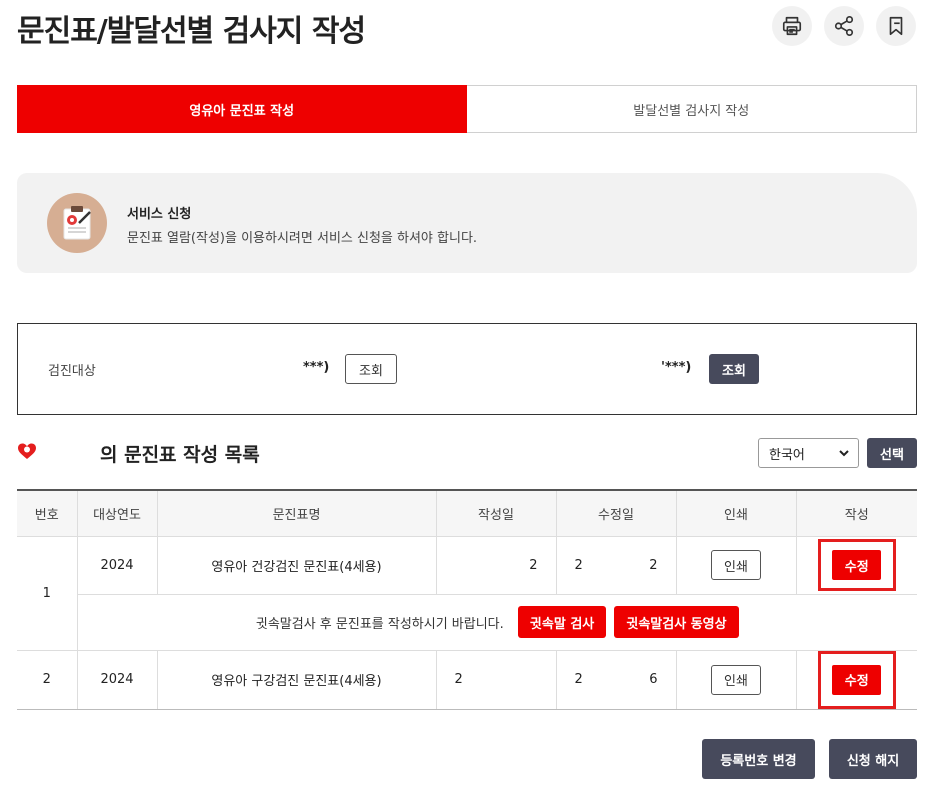  I want to click on col-header-no: 번호, so click(47, 513).